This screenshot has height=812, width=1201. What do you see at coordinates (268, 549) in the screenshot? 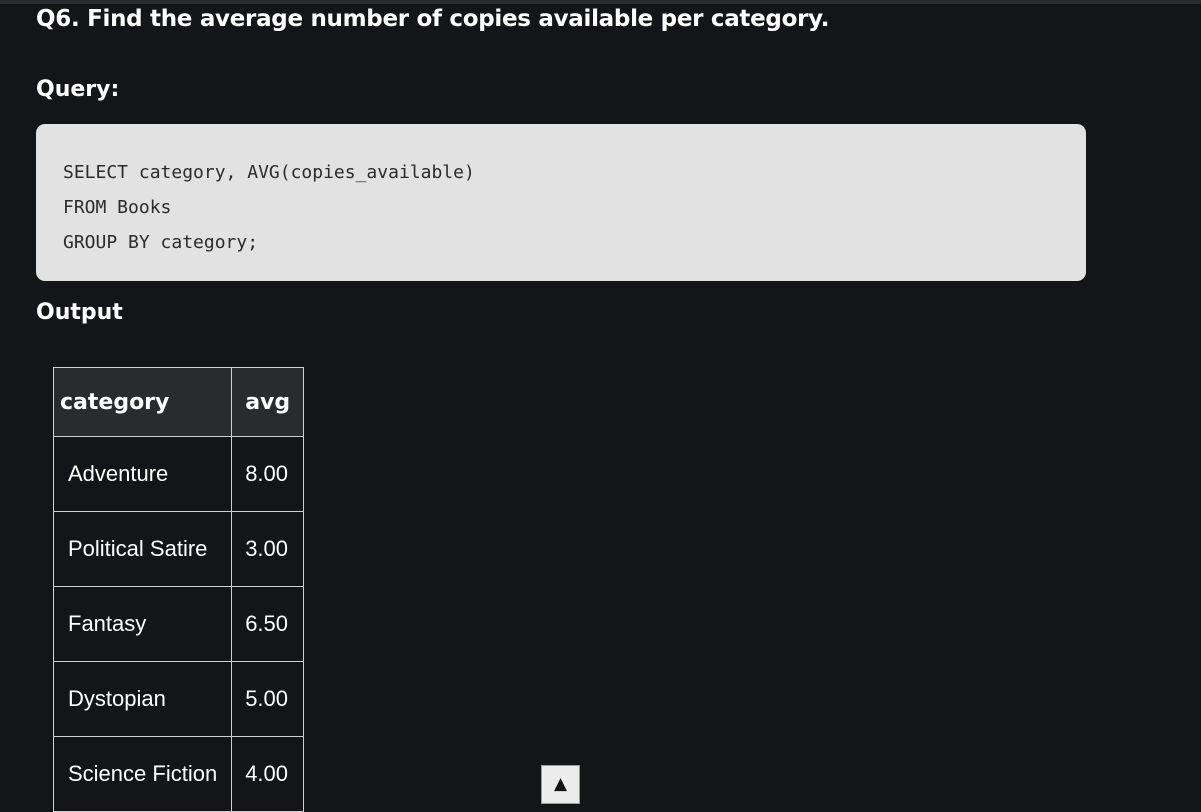
I see `avg-cell: 3.00` at bounding box center [268, 549].